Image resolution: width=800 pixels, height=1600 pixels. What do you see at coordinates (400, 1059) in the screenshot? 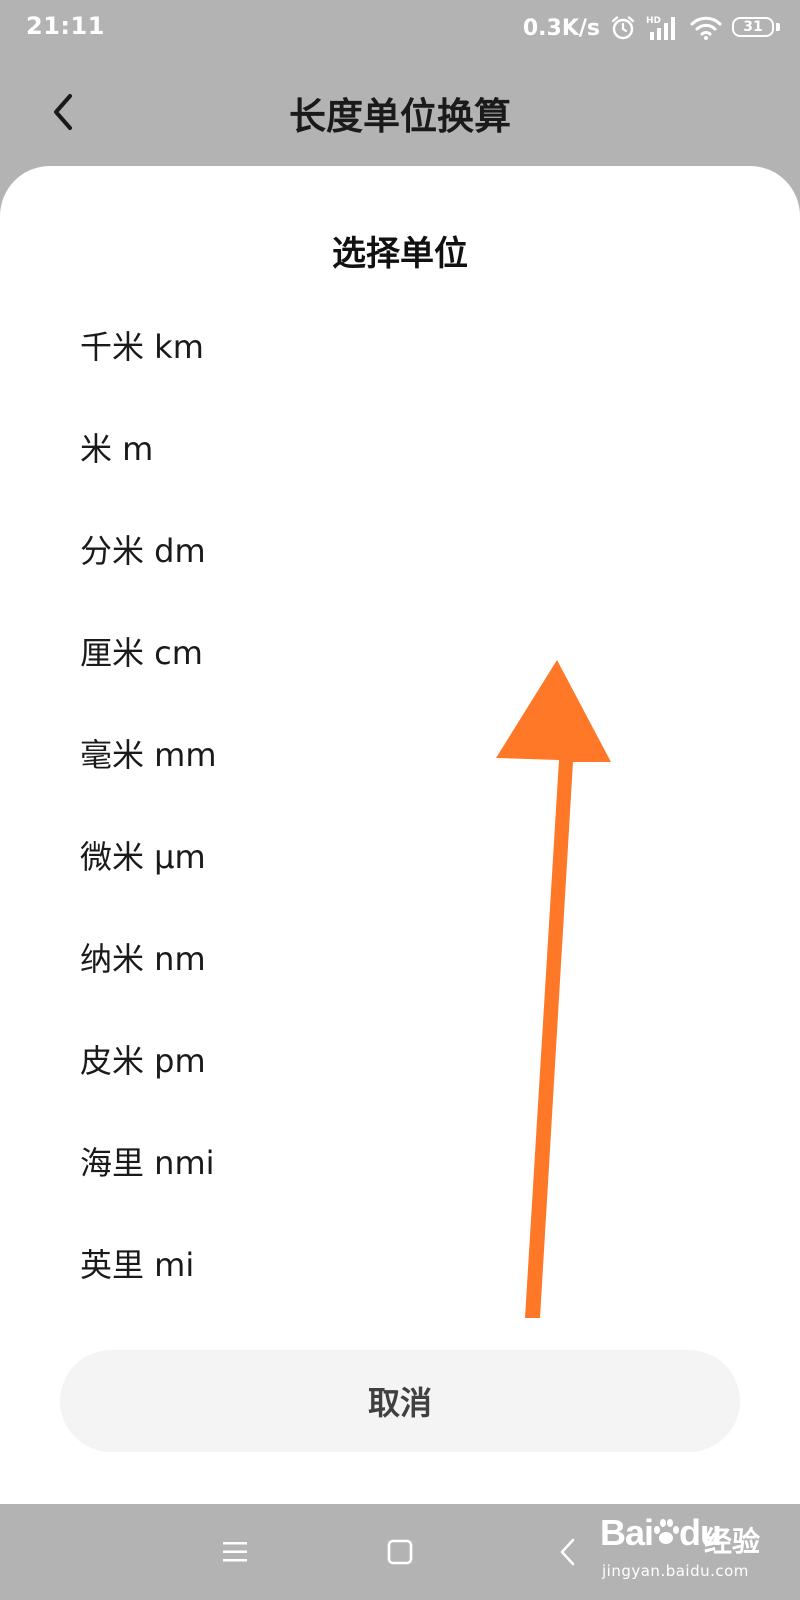
I see `unit-item-pm: 皮米 pm` at bounding box center [400, 1059].